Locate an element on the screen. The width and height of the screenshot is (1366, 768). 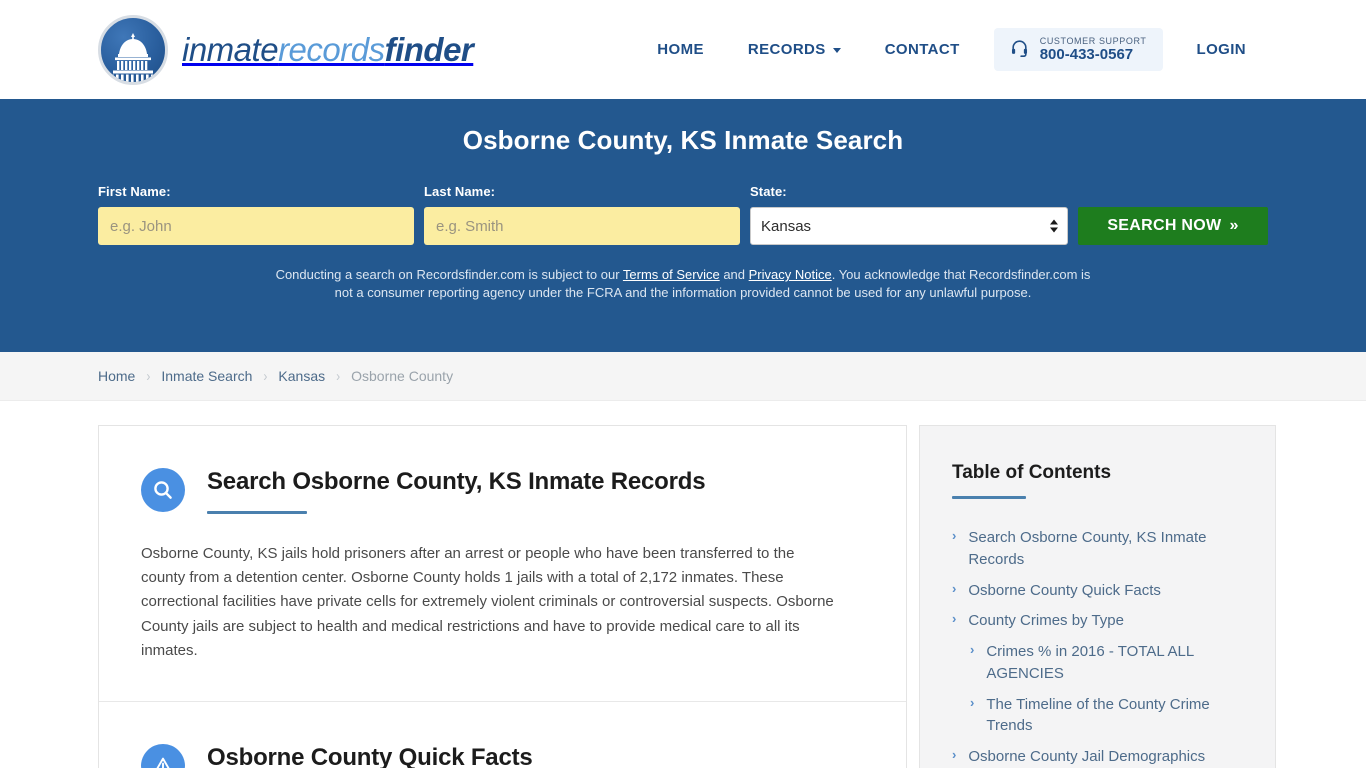
search-circle-icon is located at coordinates (163, 490).